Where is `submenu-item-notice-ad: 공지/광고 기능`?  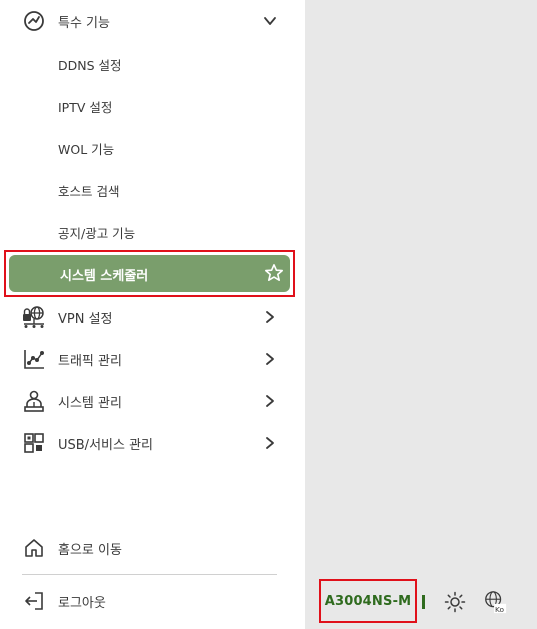 submenu-item-notice-ad: 공지/광고 기능 is located at coordinates (152, 232).